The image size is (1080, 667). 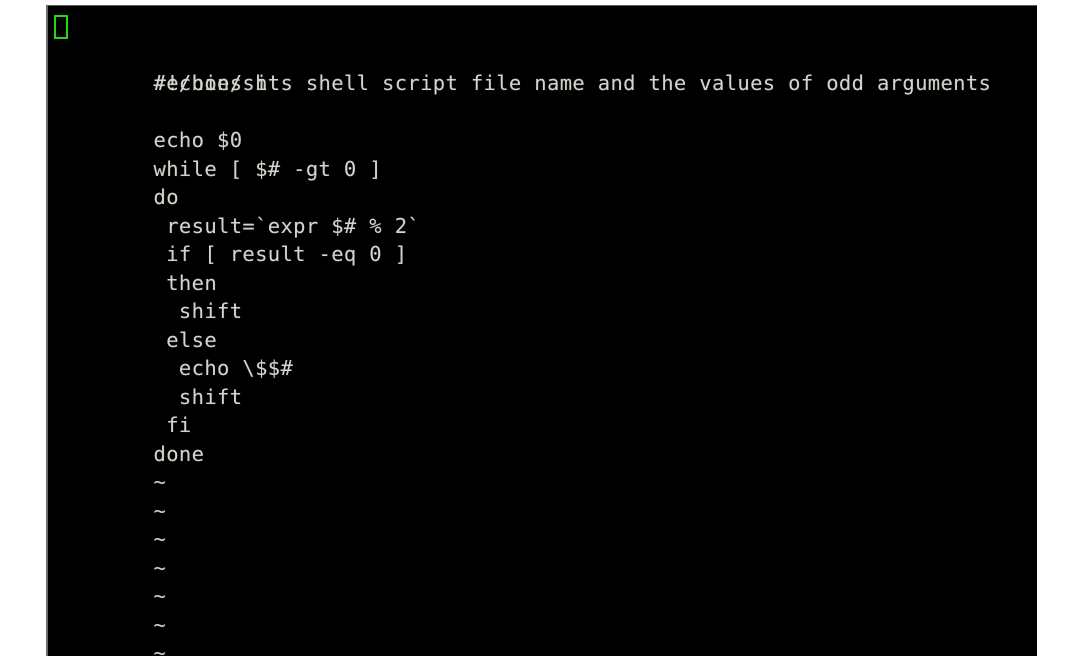 What do you see at coordinates (544, 438) in the screenshot?
I see `editor-line-15: done` at bounding box center [544, 438].